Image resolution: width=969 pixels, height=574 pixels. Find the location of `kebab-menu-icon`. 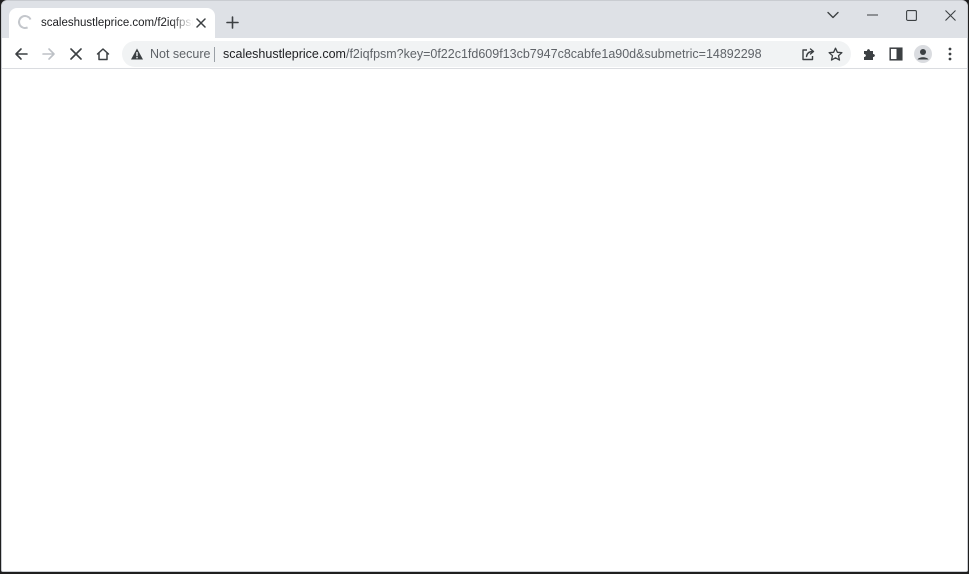

kebab-menu-icon is located at coordinates (950, 54).